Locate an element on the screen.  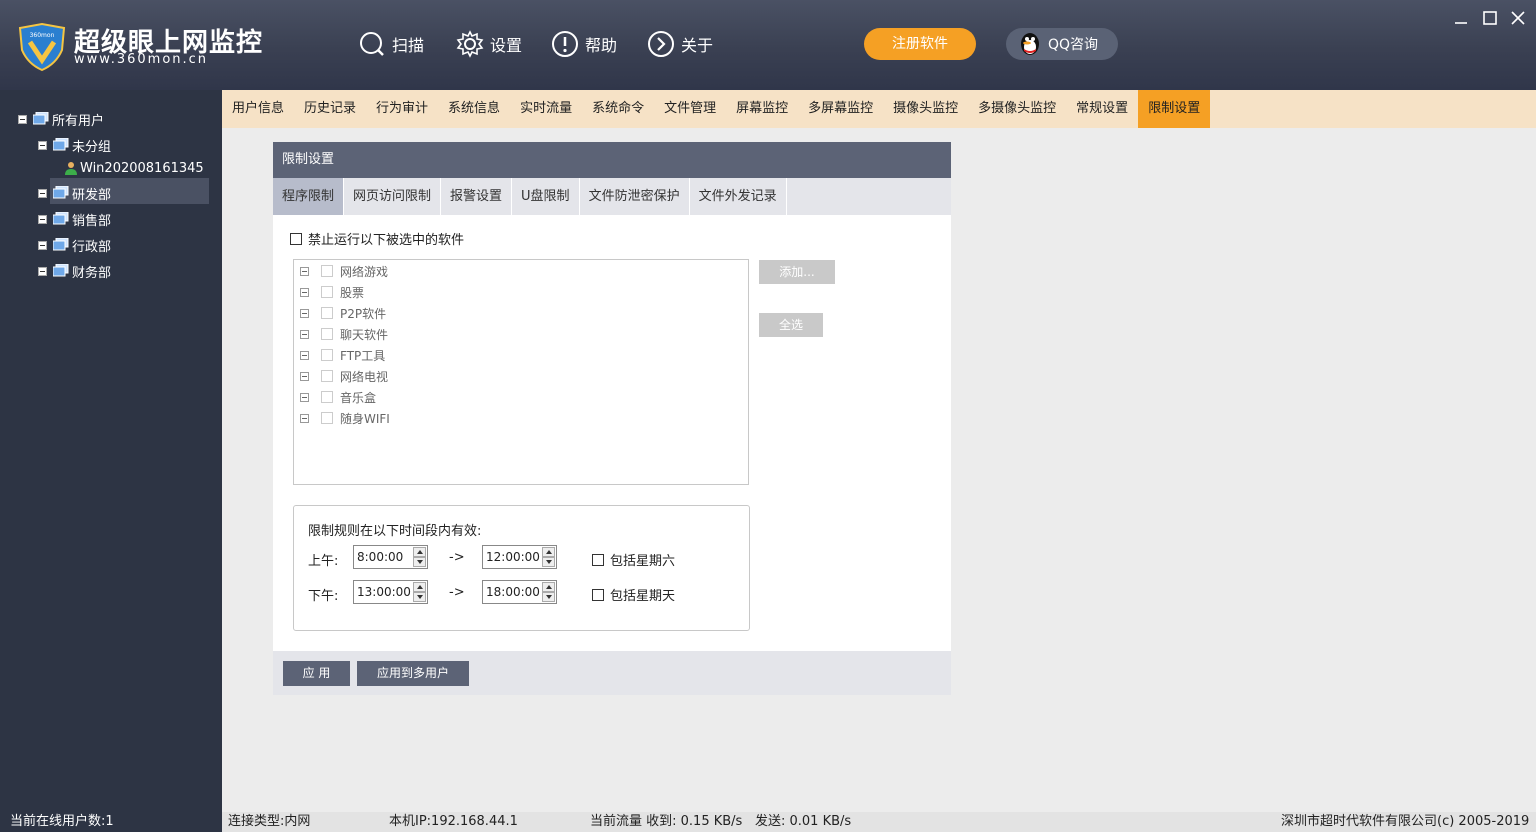
subtab-file-leak-protection: 文件防泄密保护 is located at coordinates (635, 196).